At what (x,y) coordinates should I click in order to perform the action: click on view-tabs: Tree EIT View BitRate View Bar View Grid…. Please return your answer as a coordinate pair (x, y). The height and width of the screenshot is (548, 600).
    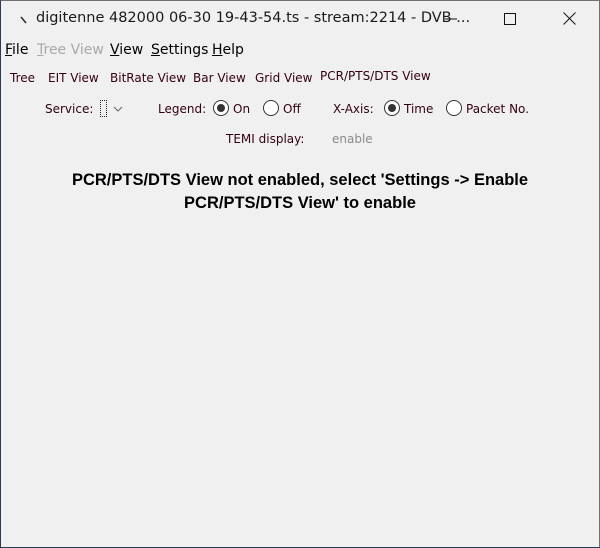
    Looking at the image, I should click on (300, 79).